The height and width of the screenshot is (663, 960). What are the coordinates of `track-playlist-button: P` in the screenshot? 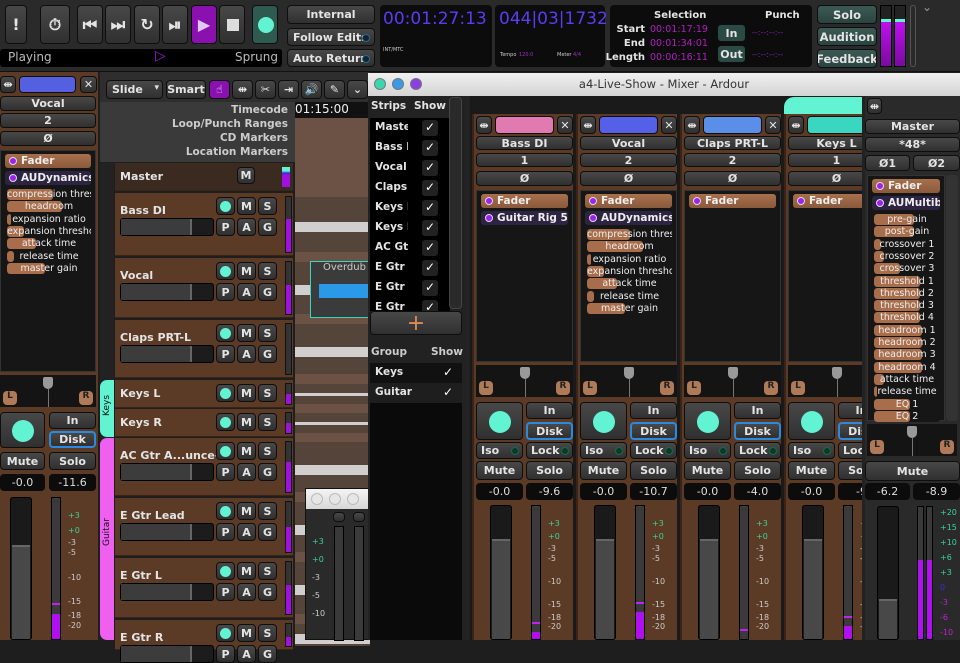 It's located at (225, 354).